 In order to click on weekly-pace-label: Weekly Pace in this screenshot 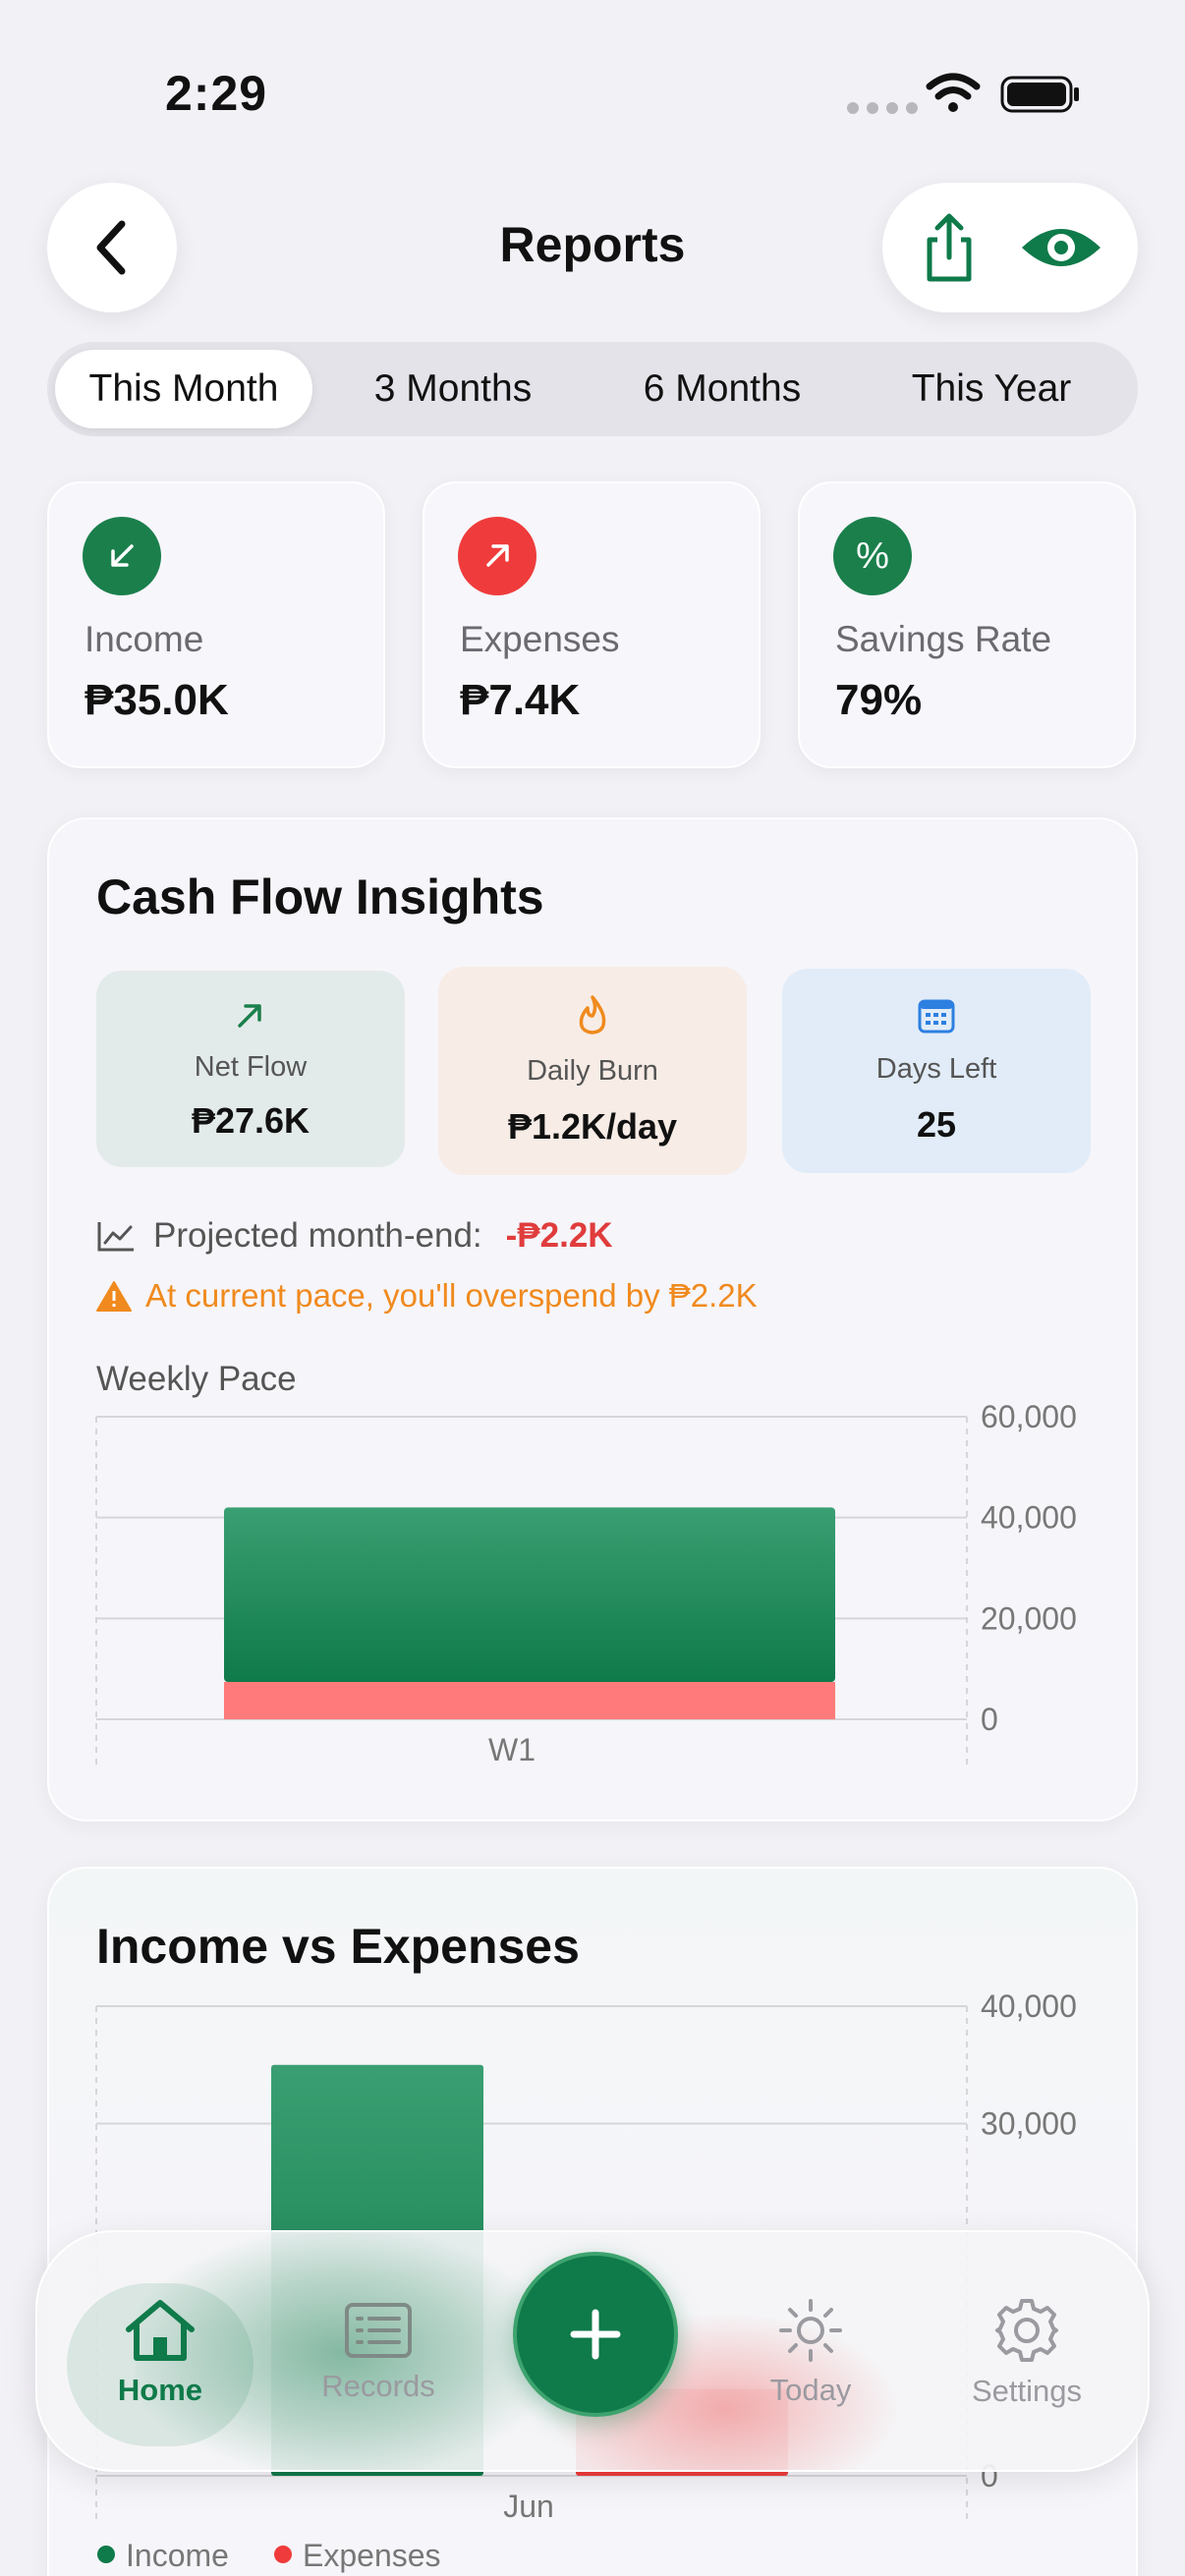, I will do `click(197, 1379)`.